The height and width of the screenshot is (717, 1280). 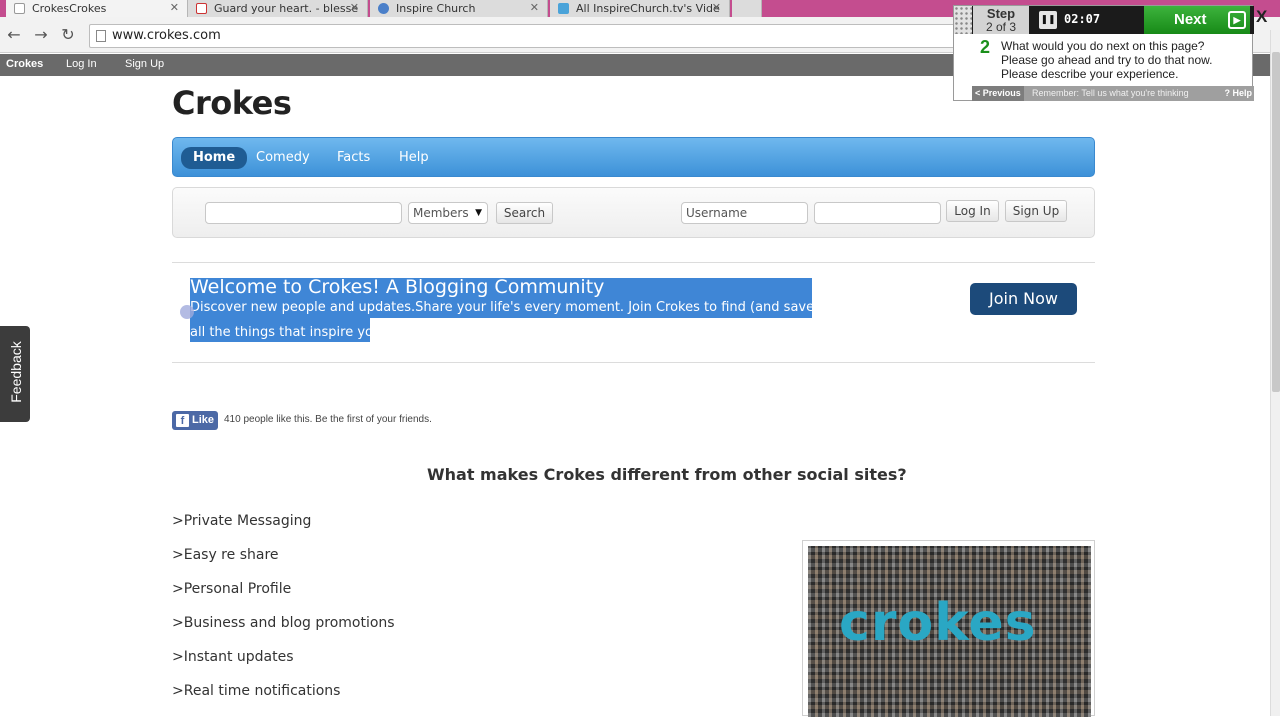 I want to click on welcome-text-continued: all the things that inspire you, so click(x=286, y=332).